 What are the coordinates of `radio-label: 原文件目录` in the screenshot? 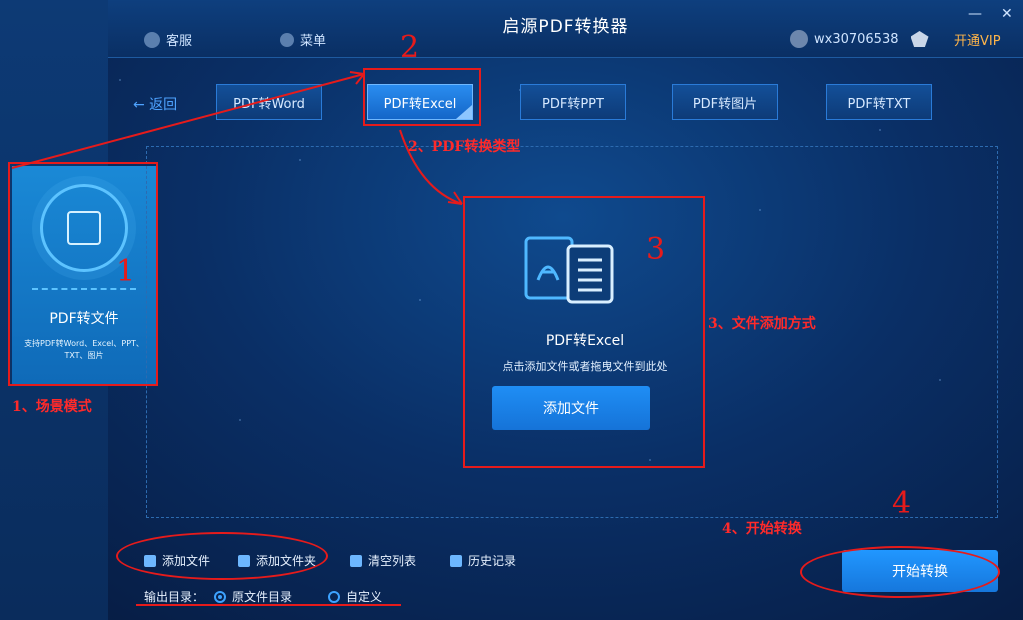 It's located at (262, 597).